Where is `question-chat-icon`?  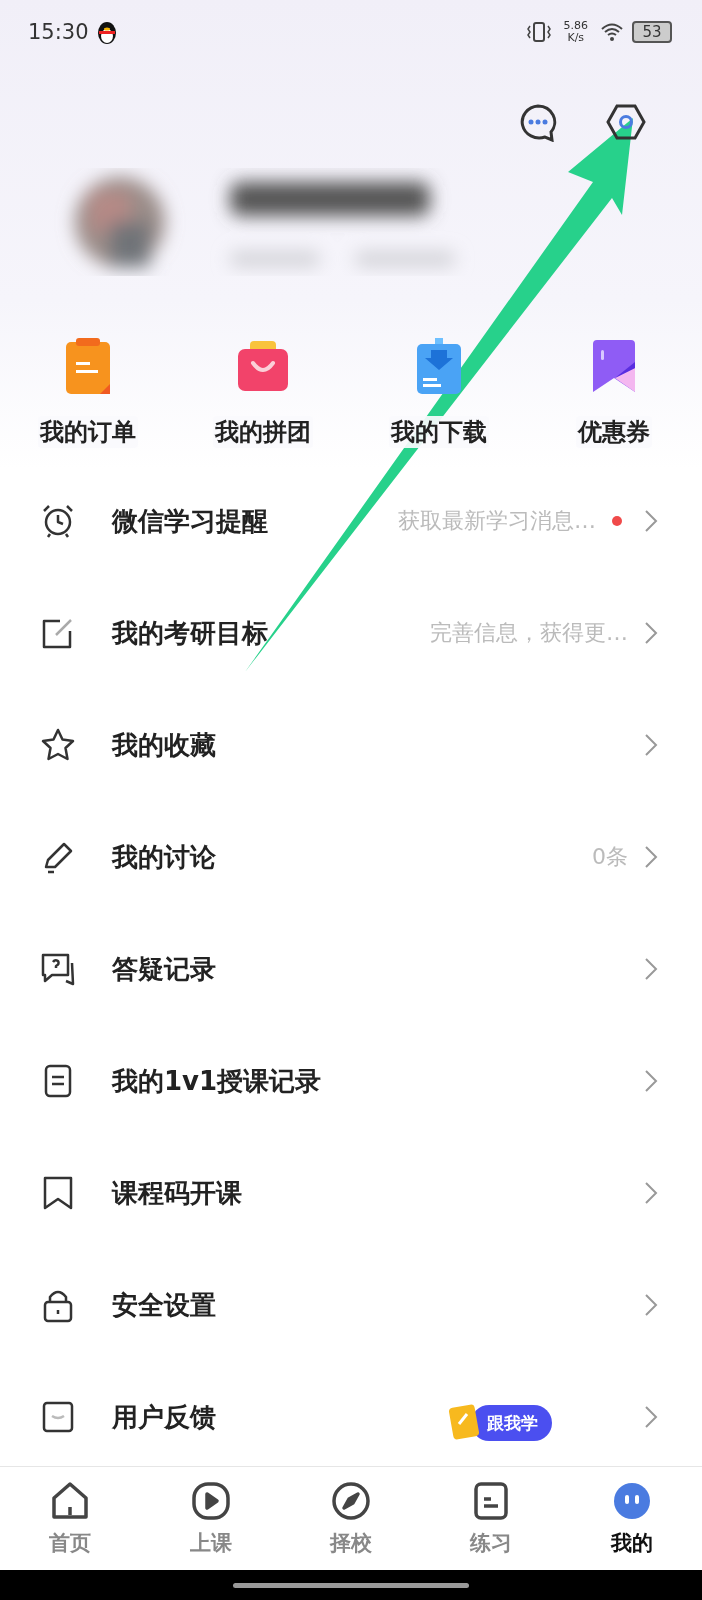 question-chat-icon is located at coordinates (58, 969).